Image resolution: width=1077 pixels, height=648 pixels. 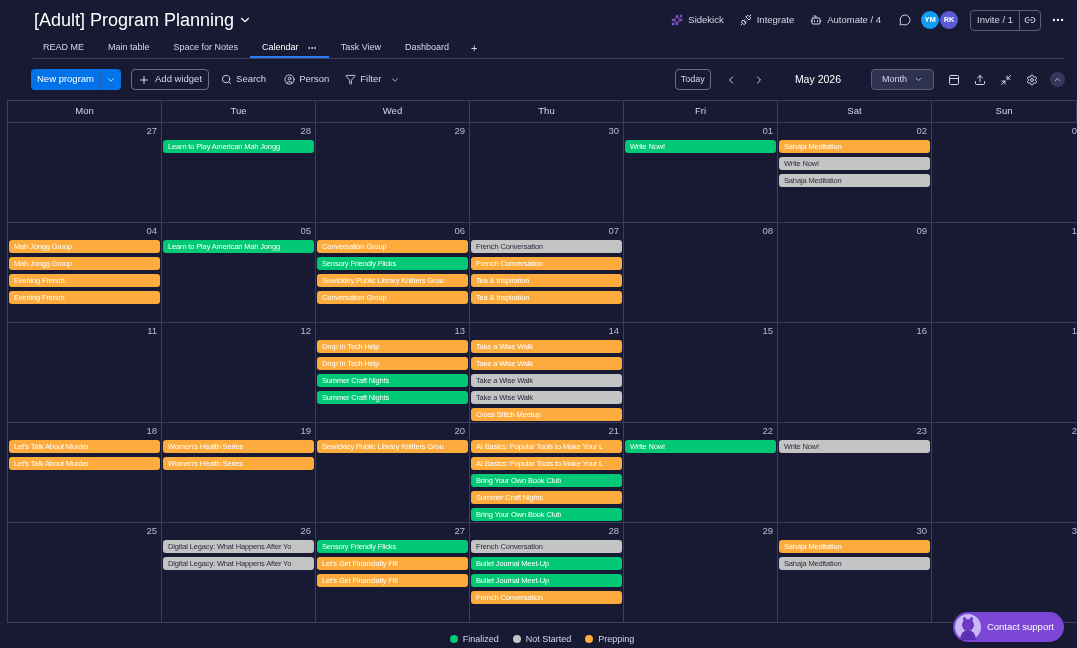 What do you see at coordinates (129, 48) in the screenshot?
I see `view-tab: Main table` at bounding box center [129, 48].